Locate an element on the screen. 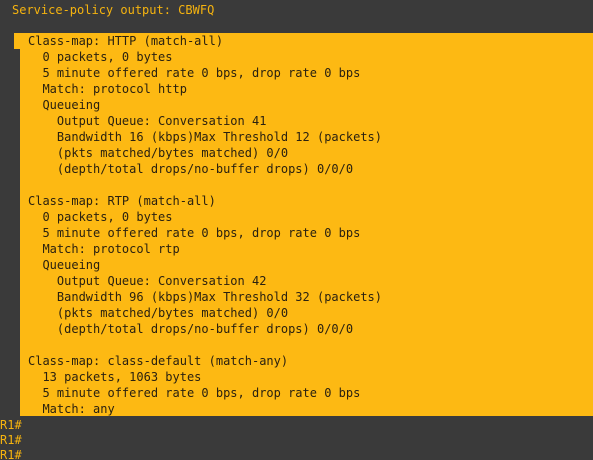 The width and height of the screenshot is (593, 460). output-line: Output Queue: Conversation 41 is located at coordinates (147, 121).